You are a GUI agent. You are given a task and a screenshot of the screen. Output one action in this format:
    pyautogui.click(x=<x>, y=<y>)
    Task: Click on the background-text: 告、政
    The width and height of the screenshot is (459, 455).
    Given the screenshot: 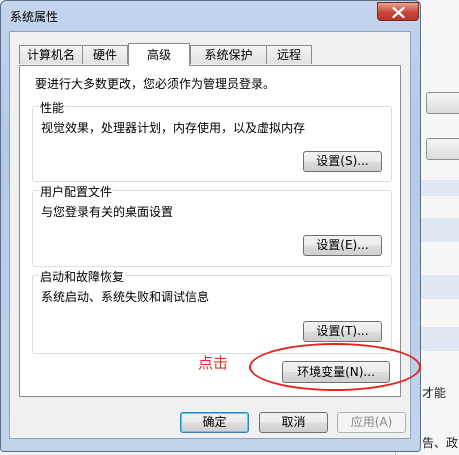 What is the action you would take?
    pyautogui.click(x=440, y=443)
    